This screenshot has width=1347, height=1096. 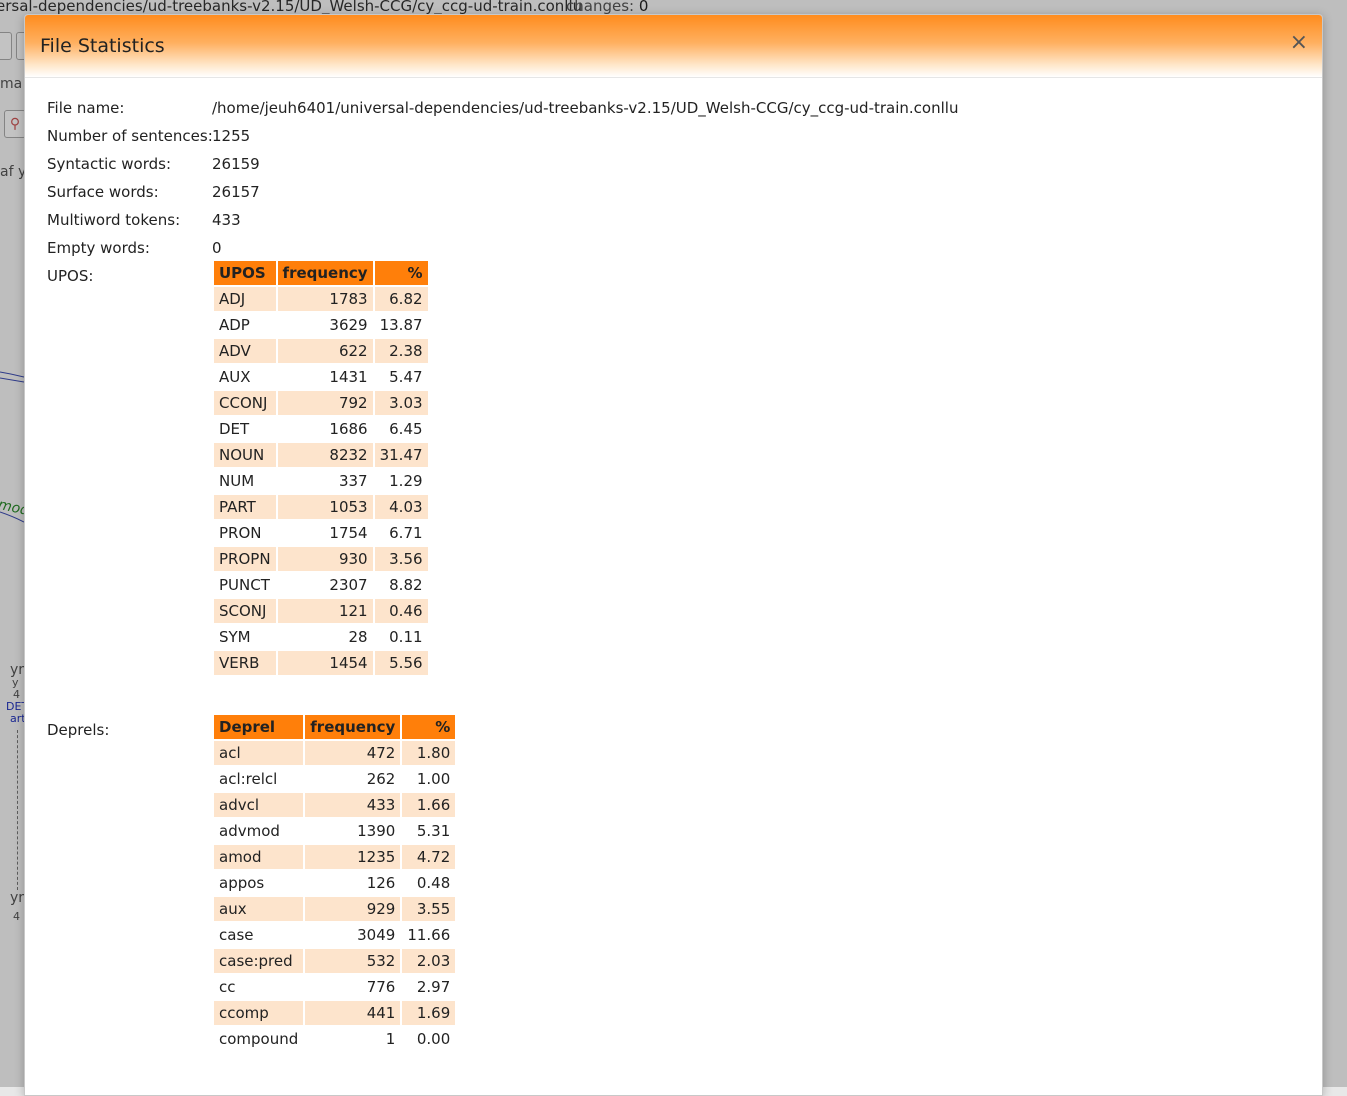 I want to click on frequency-cell: 1686, so click(x=325, y=429).